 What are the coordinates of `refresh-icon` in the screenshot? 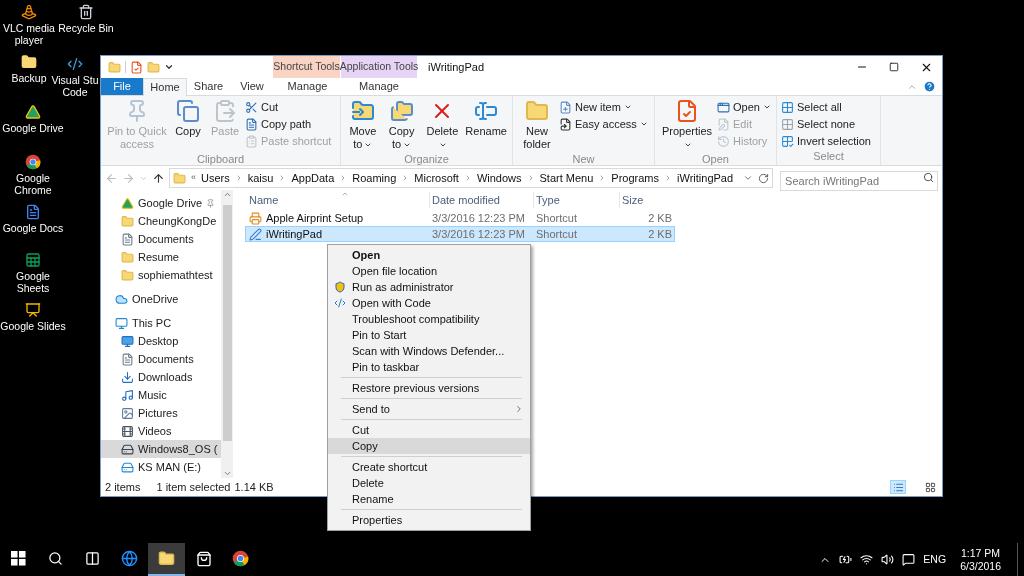 It's located at (764, 178).